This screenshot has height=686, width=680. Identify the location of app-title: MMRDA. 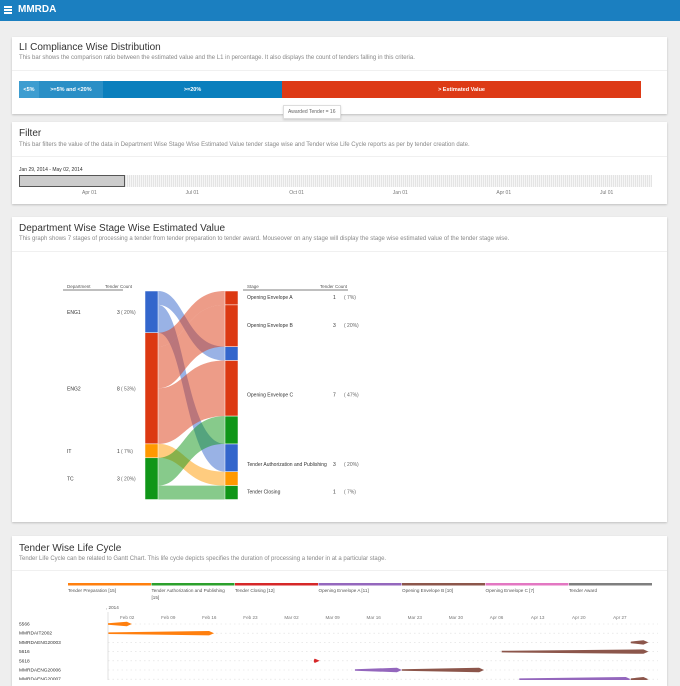
(37, 9).